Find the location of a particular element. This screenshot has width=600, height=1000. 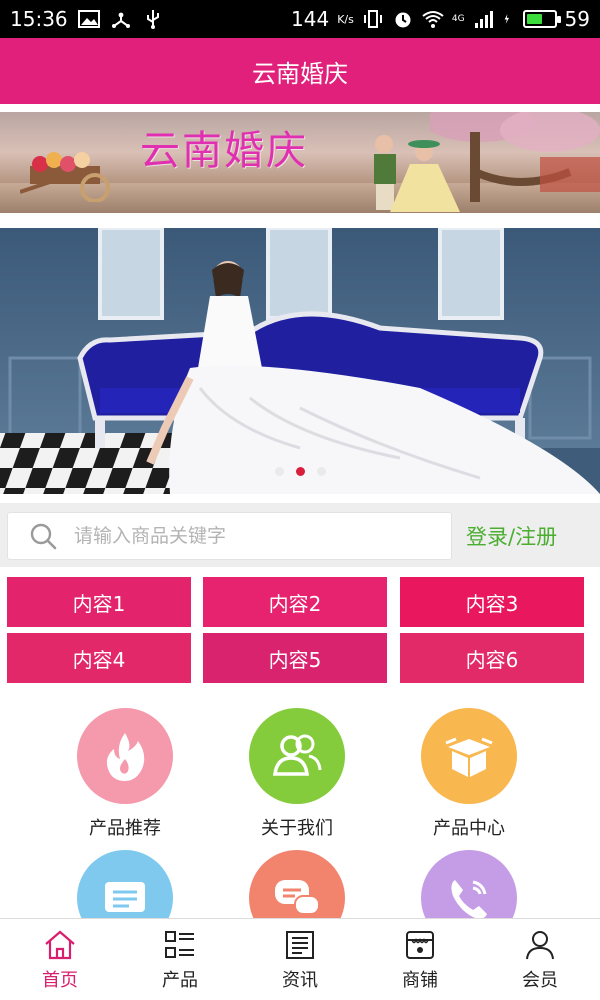

carousel-dot-active is located at coordinates (300, 471).